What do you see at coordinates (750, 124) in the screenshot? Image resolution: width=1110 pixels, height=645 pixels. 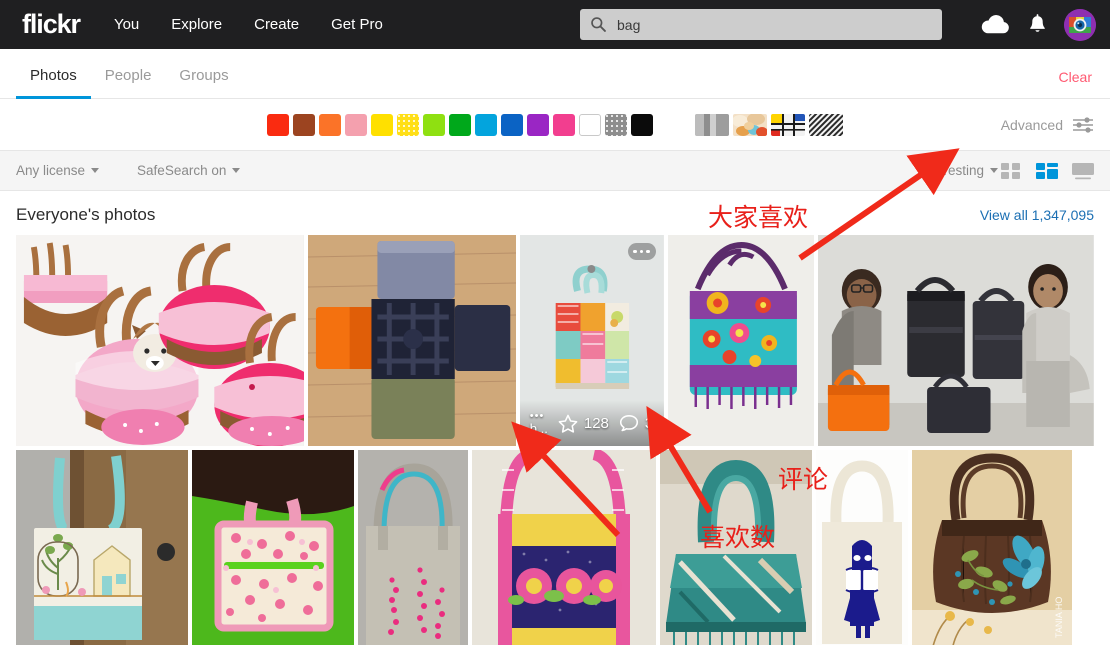 I see `pattern-shallow-depth-of-field` at bounding box center [750, 124].